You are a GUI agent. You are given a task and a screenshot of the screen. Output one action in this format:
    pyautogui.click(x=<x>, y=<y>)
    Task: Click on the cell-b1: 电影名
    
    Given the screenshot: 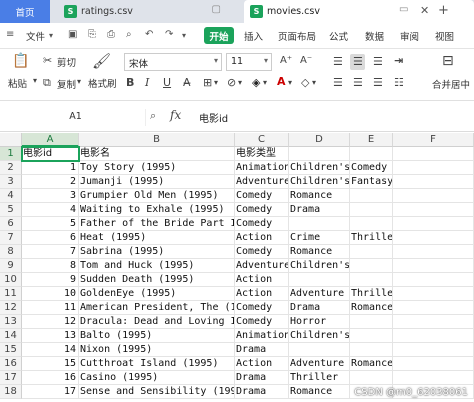 What is the action you would take?
    pyautogui.click(x=157, y=154)
    